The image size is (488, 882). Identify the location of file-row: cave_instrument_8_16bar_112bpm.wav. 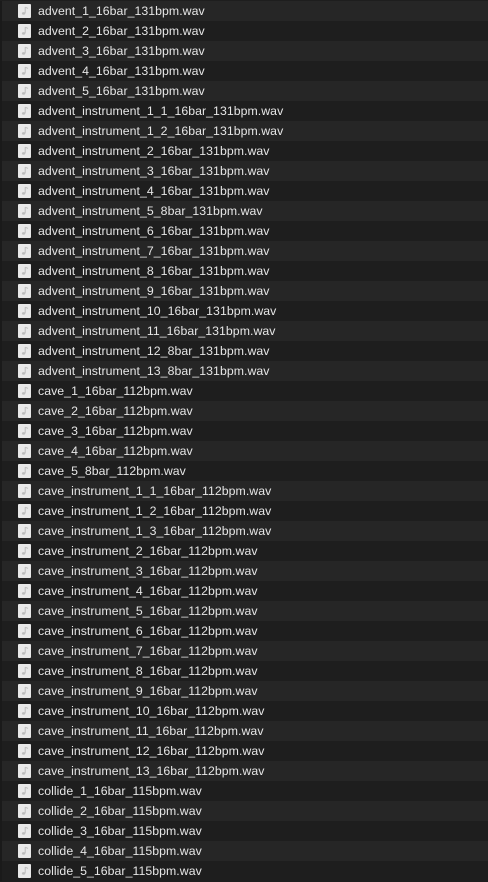
(244, 671).